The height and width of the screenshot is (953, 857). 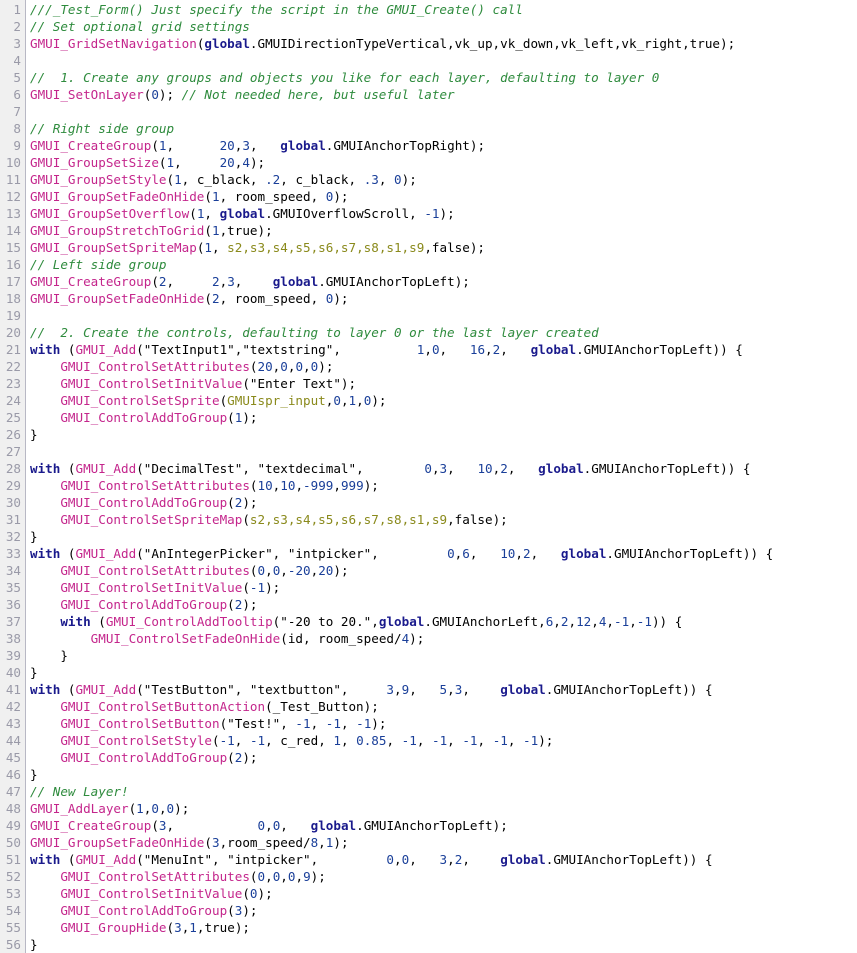 I want to click on code-line: GMUI_GroupHide(3,1,true);, so click(x=443, y=927).